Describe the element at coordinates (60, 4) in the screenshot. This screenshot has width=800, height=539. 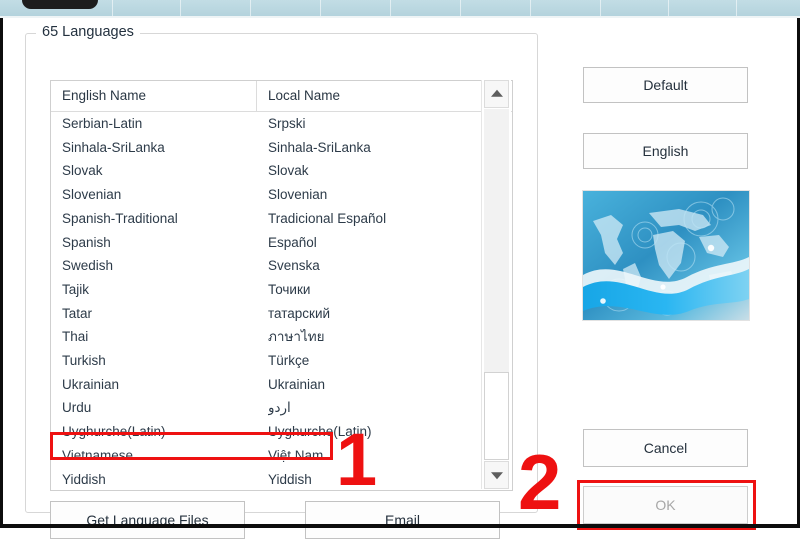
I see `window-tab-shape` at that location.